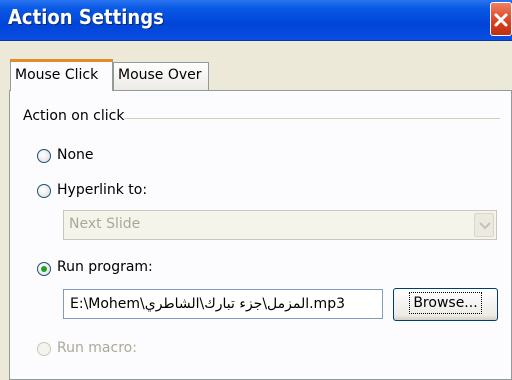  I want to click on radio-run-macro-label: Run macro:, so click(97, 348).